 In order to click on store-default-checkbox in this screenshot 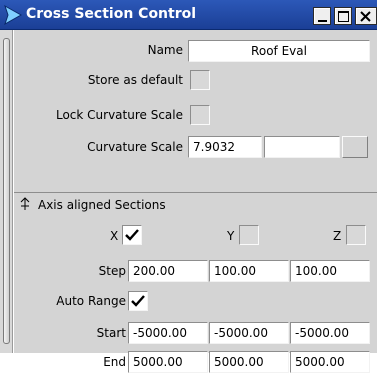, I will do `click(200, 80)`.